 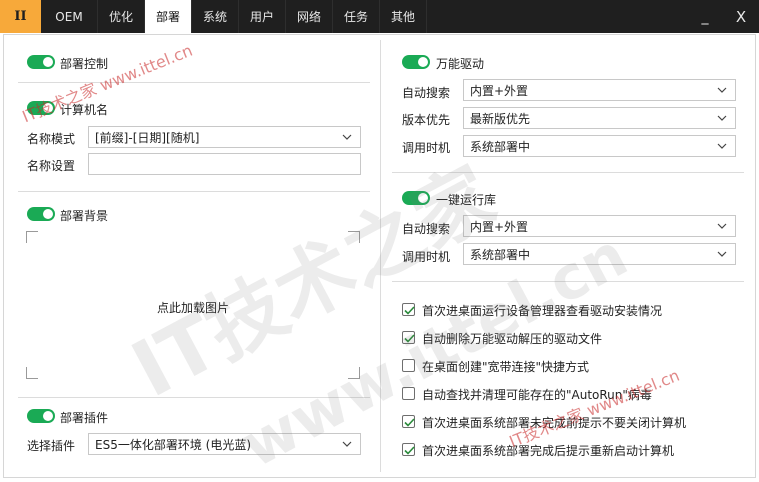 I want to click on image-drop-area: 点此加载图片, so click(x=193, y=305).